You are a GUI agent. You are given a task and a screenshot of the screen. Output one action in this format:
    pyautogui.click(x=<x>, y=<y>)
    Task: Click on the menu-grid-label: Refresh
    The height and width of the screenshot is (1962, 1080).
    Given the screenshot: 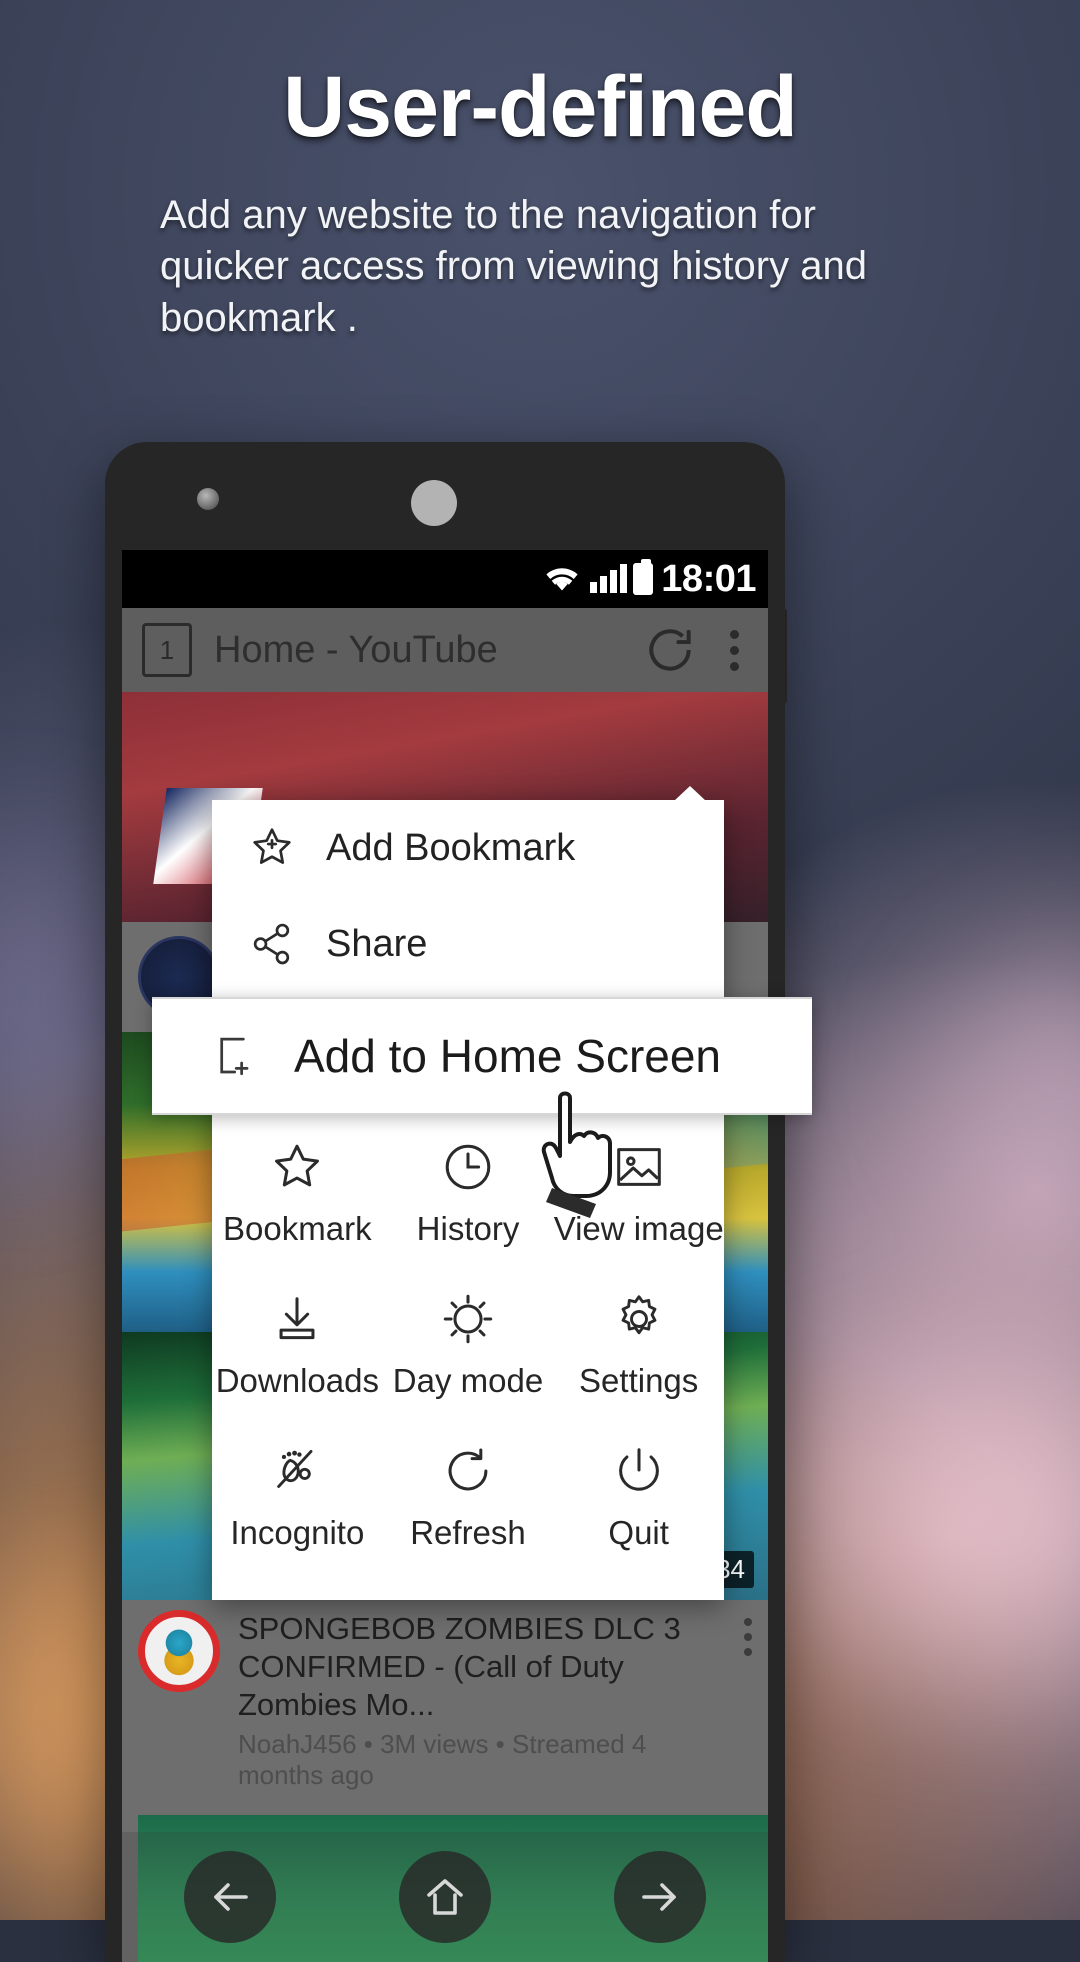 What is the action you would take?
    pyautogui.click(x=468, y=1532)
    